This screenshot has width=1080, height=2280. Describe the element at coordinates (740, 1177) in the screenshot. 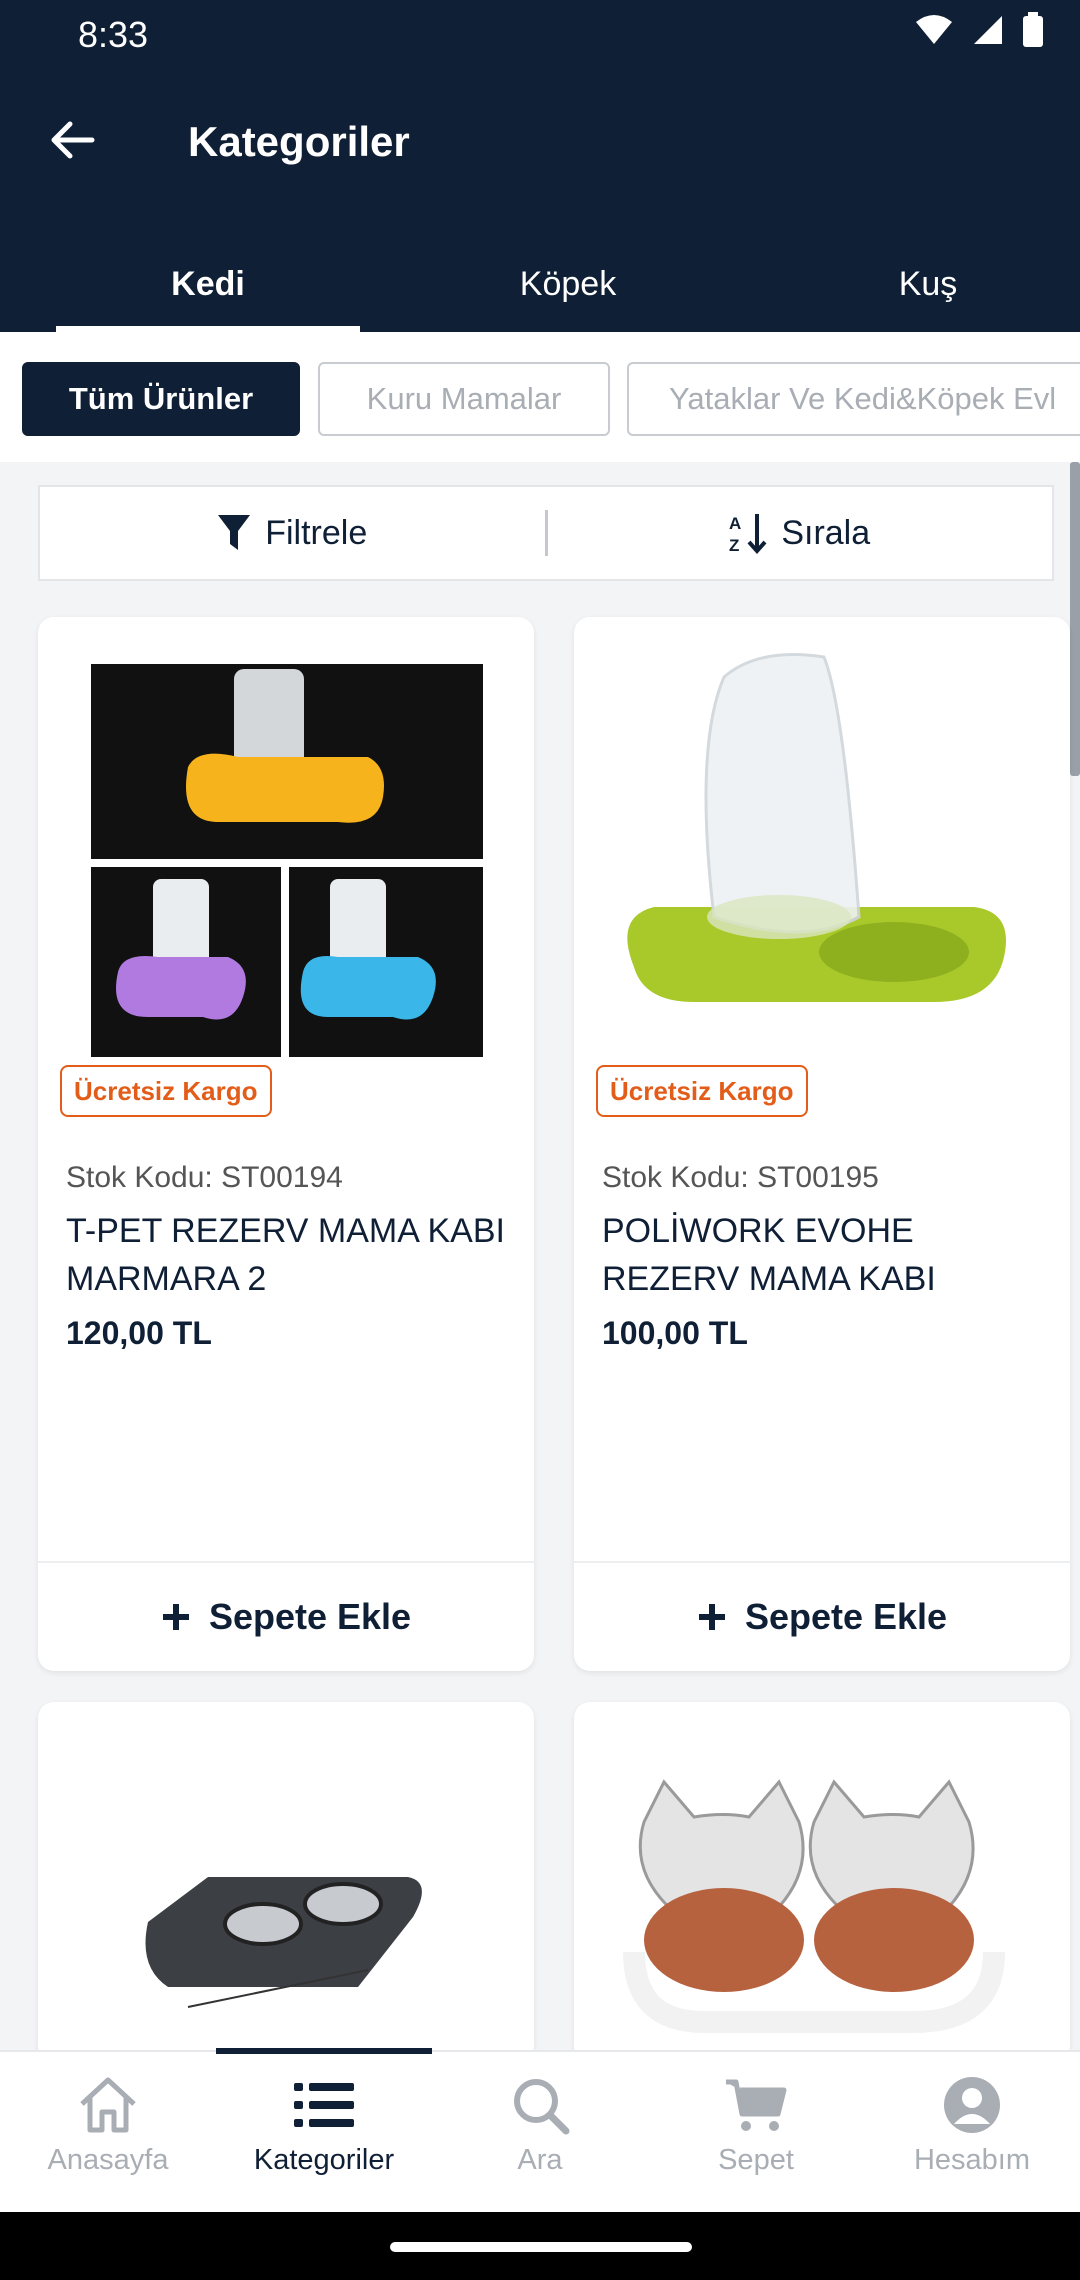

I see `stock-code: Stok Kodu: ST00195` at that location.